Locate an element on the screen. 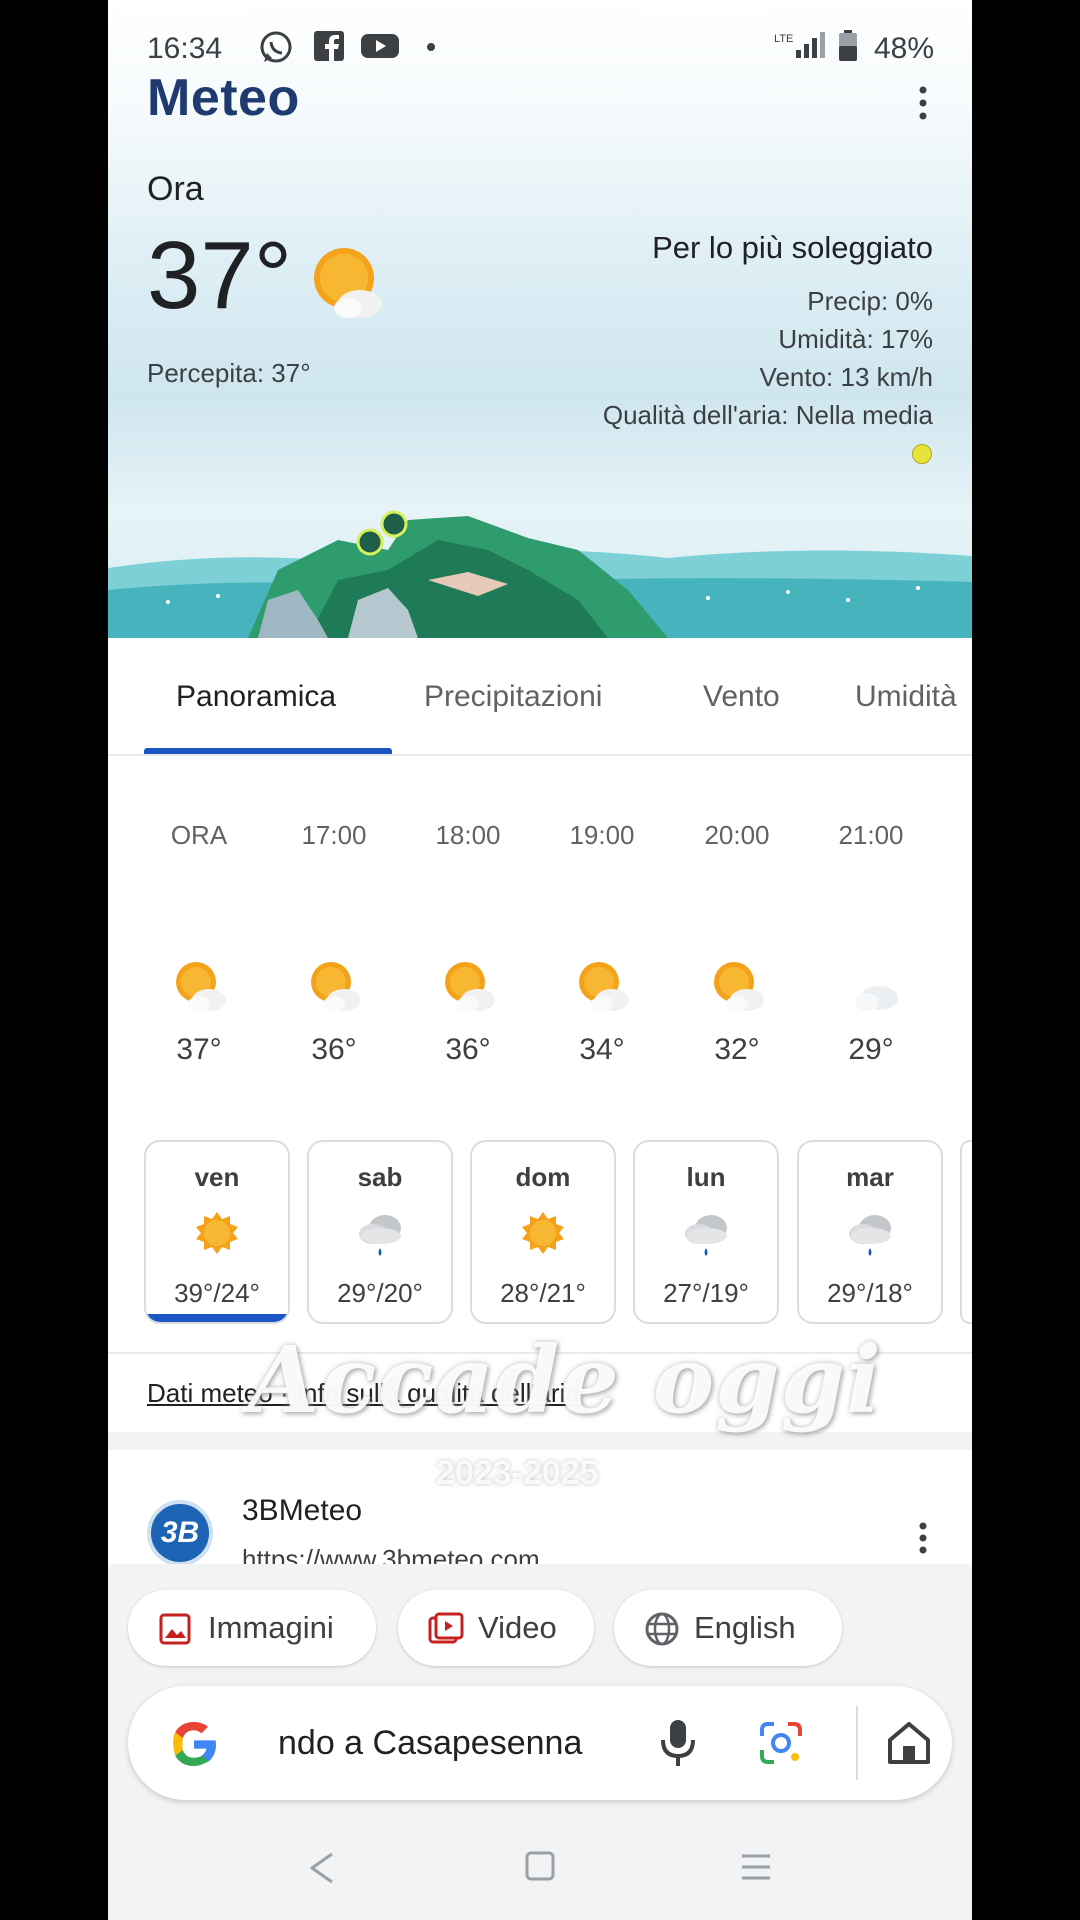  day-temps: 27°/19° is located at coordinates (706, 1293).